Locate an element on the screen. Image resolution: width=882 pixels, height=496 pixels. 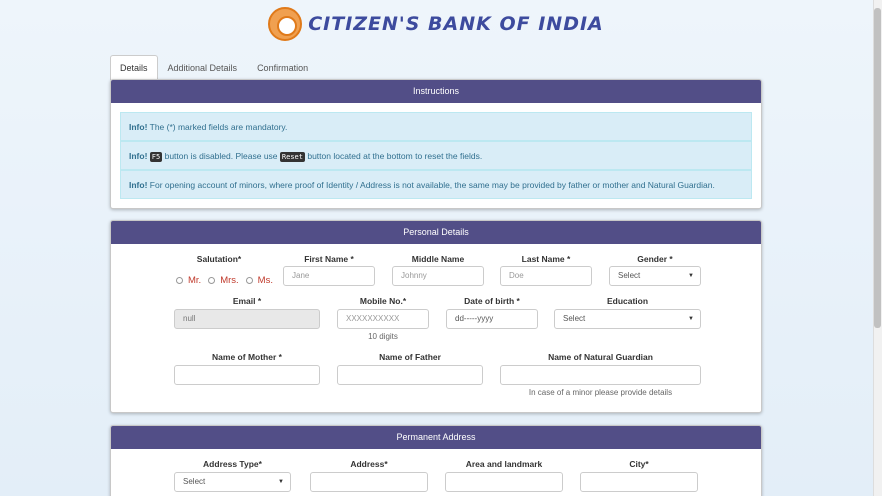
scrollbar-thumb is located at coordinates (877, 168).